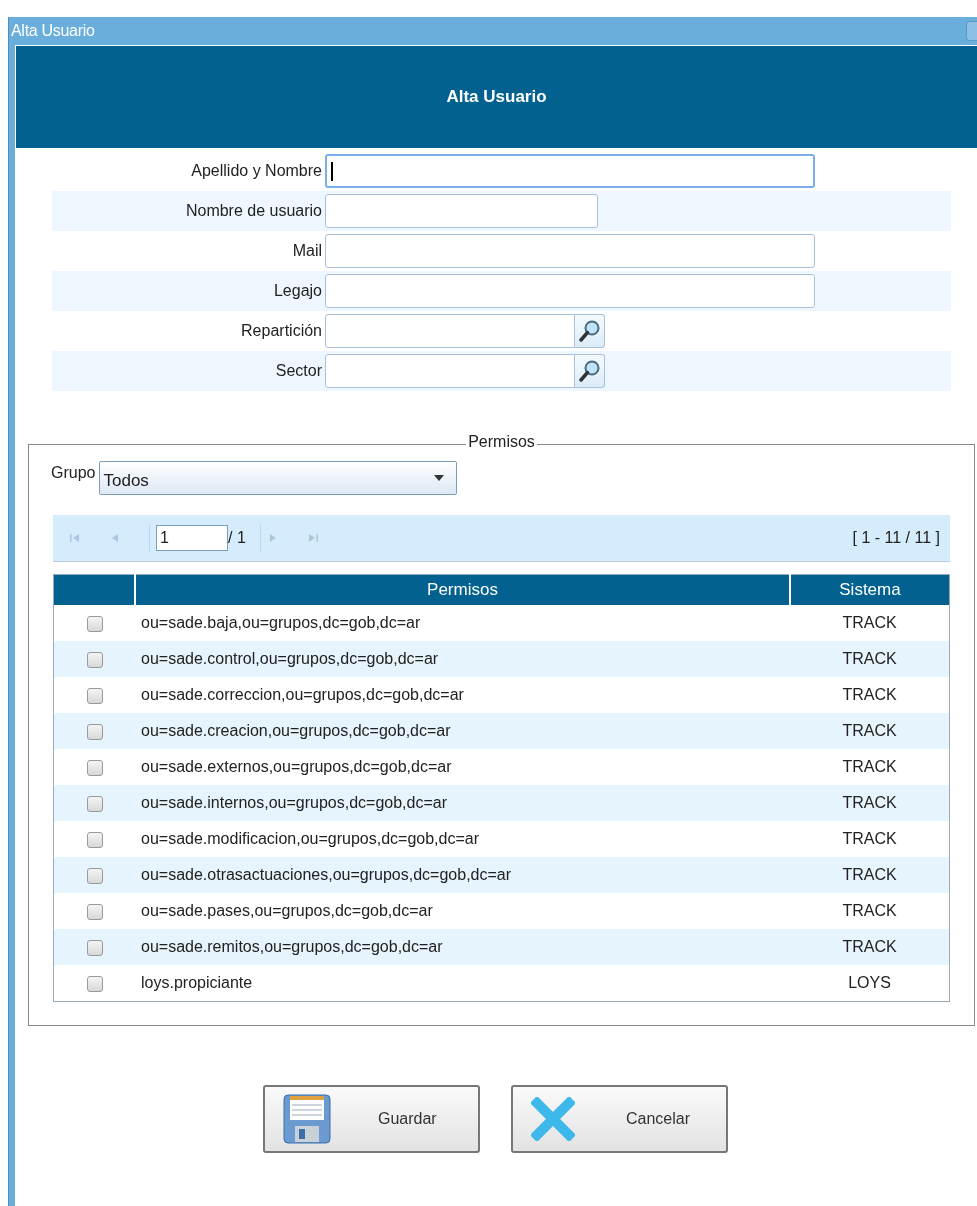 This screenshot has height=1206, width=977. I want to click on save-button: Guardar, so click(371, 1119).